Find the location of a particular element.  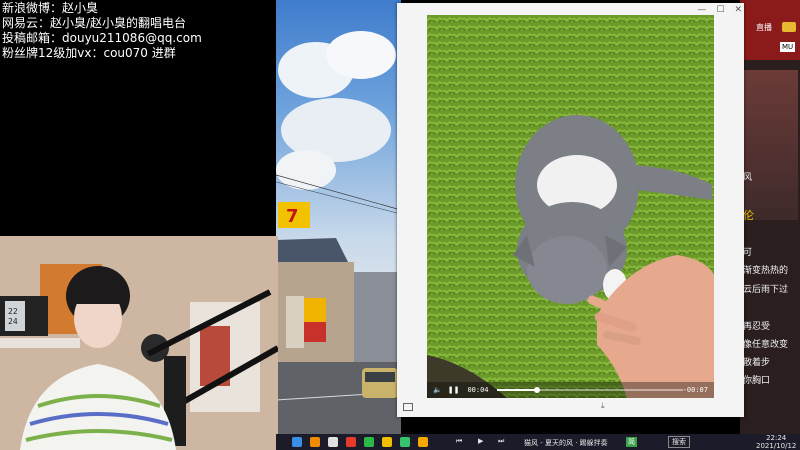

clock: 22:24 2021/10/12 is located at coordinates (776, 442).